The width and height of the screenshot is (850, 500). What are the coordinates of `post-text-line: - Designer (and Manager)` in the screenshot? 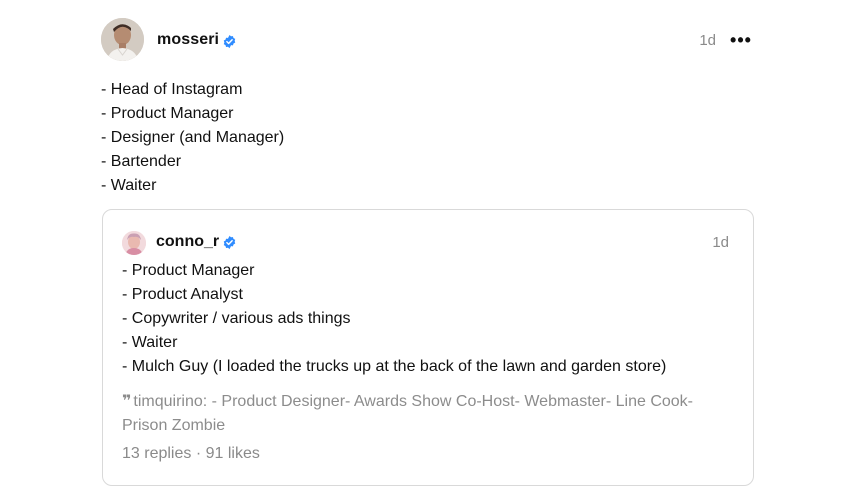 It's located at (193, 137).